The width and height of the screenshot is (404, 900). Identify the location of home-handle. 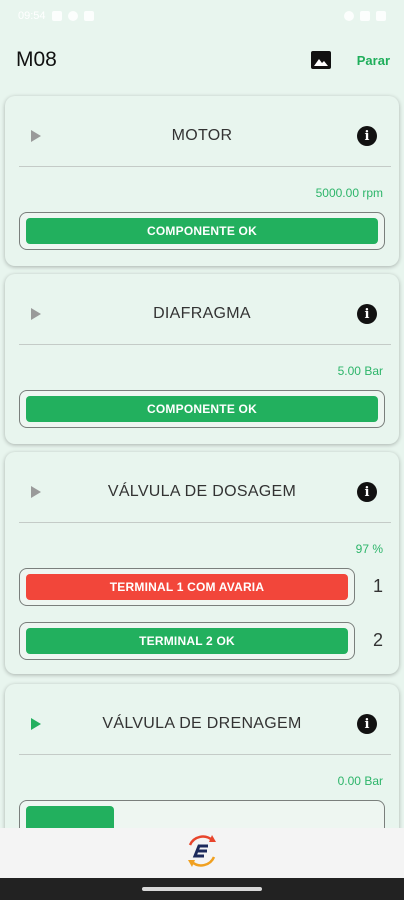
(202, 889).